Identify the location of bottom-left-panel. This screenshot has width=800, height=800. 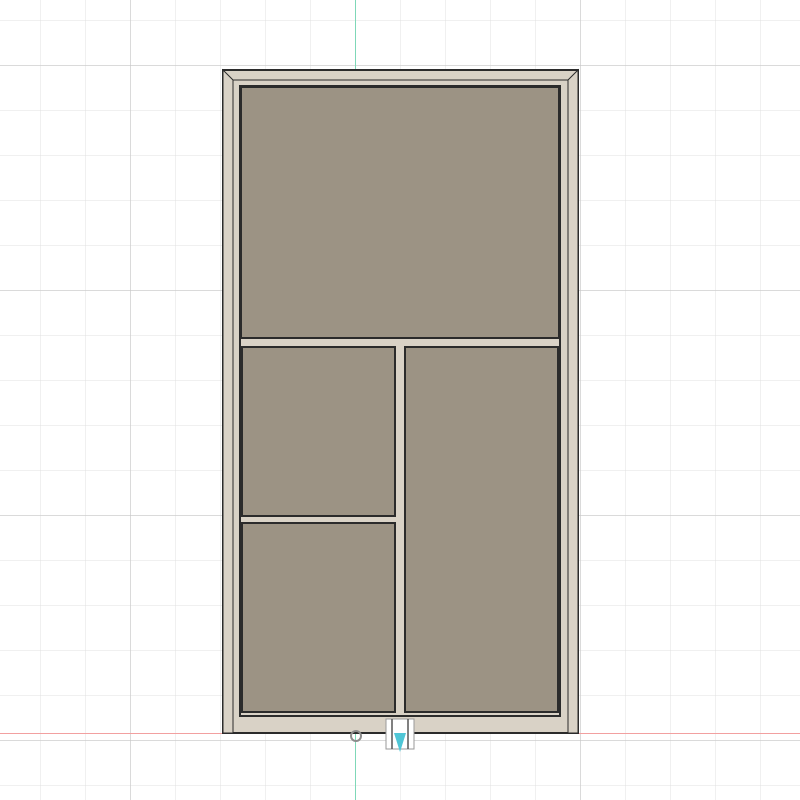
(318, 617).